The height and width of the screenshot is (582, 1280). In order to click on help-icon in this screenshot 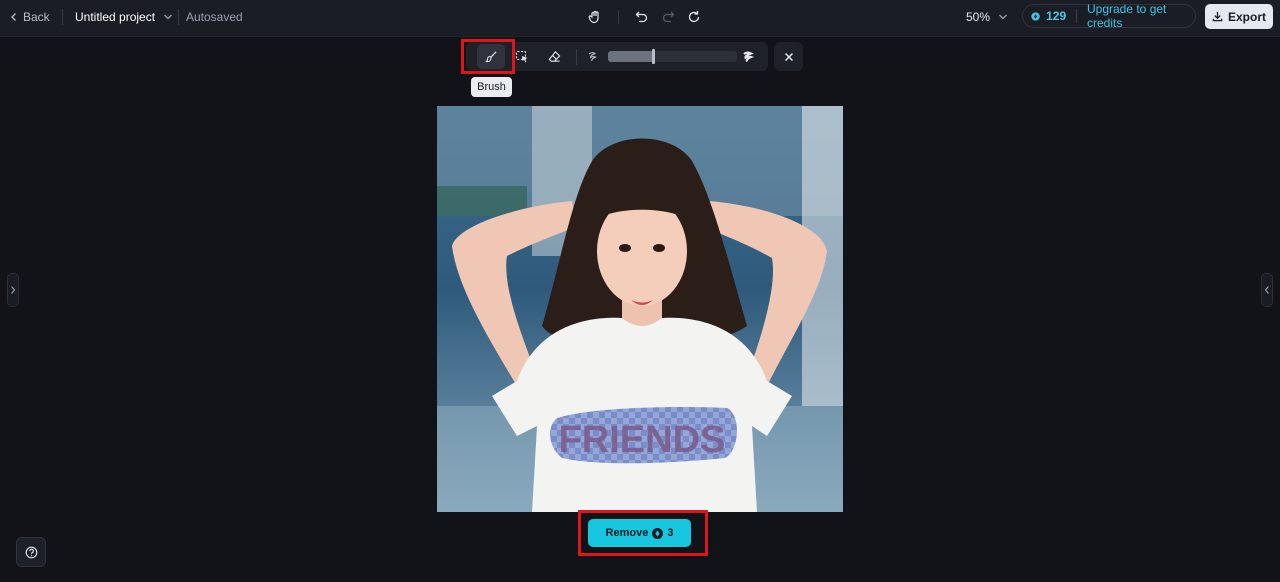, I will do `click(31, 552)`.